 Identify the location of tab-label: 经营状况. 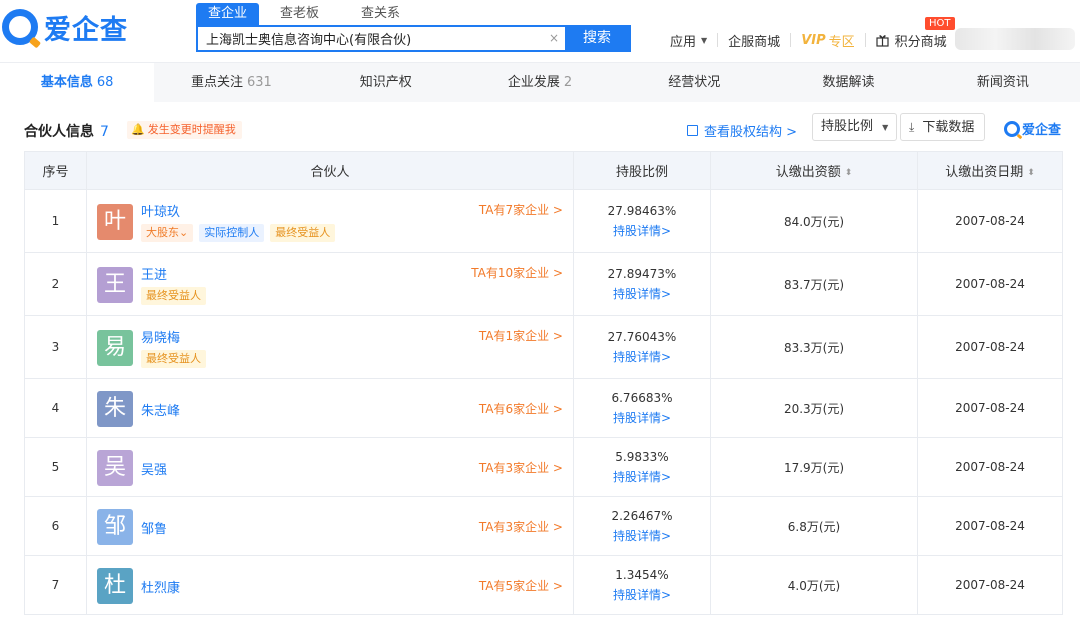
(694, 82).